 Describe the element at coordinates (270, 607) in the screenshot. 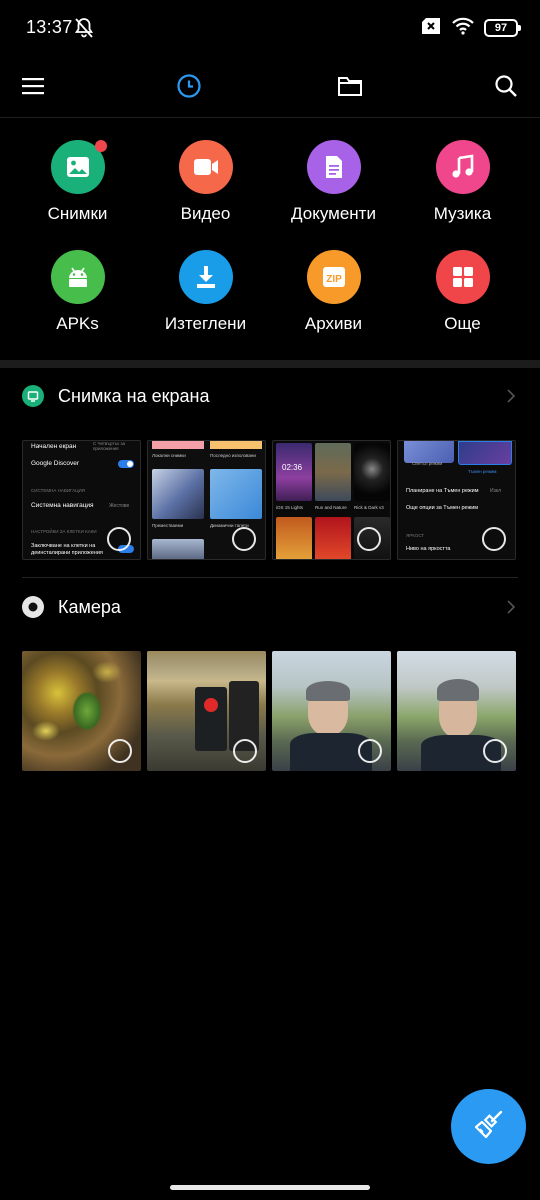

I see `camera-section-header: Камера` at that location.